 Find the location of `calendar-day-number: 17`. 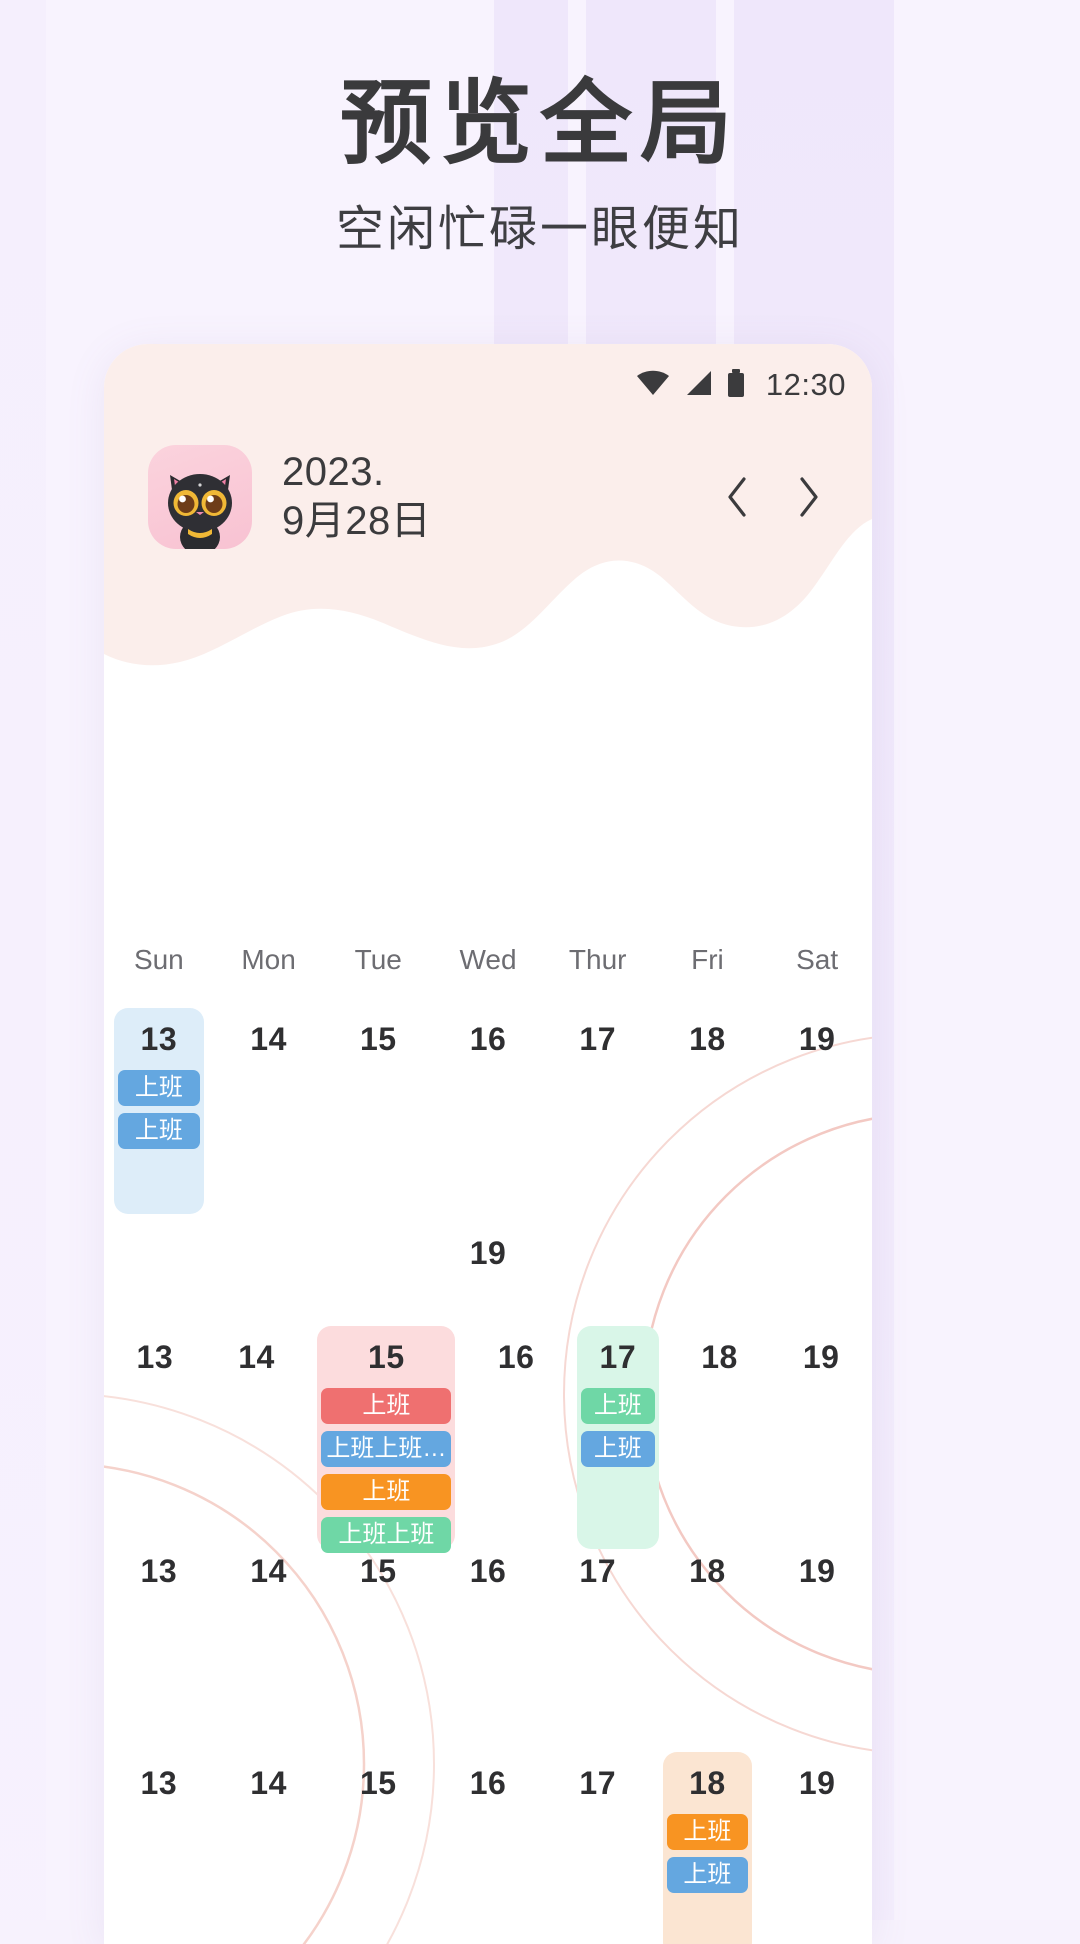

calendar-day-number: 17 is located at coordinates (597, 1783).